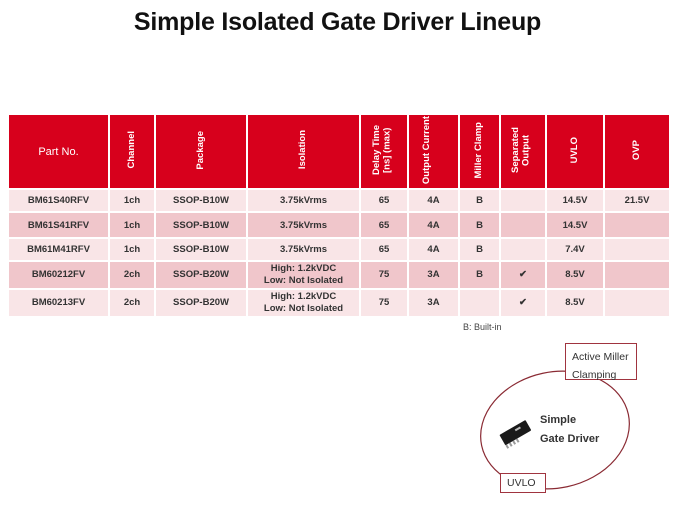  I want to click on cell-ovp: 21.5V, so click(637, 200).